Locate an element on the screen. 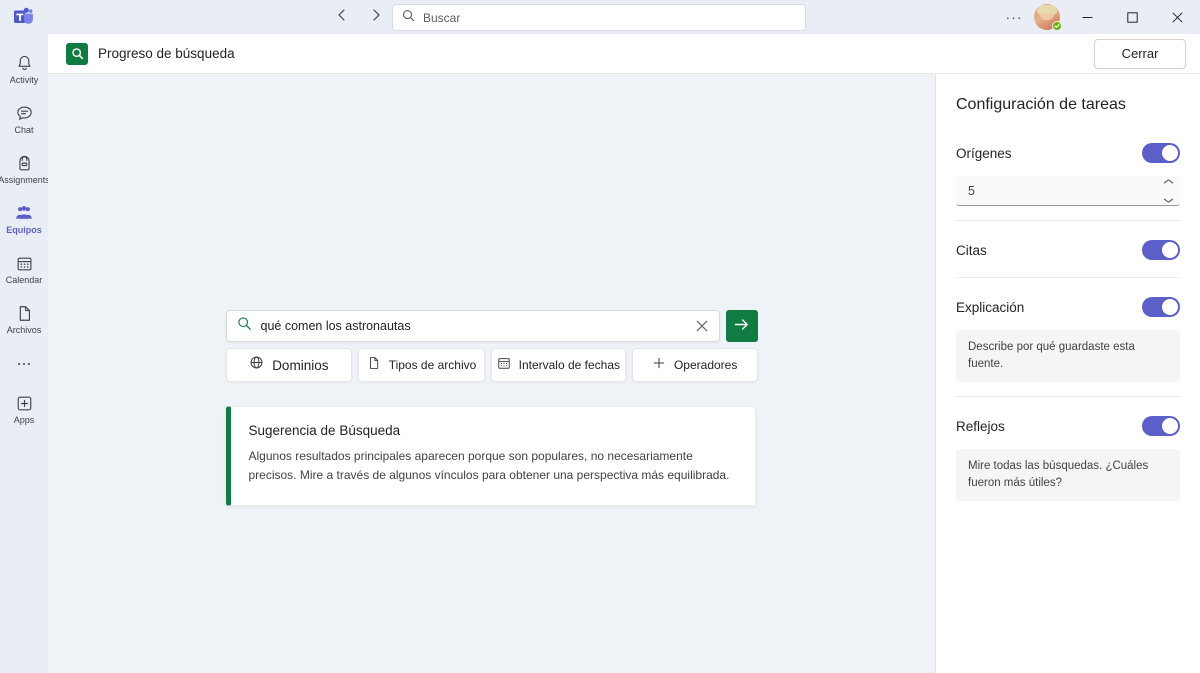  chip-dominios: Dominios is located at coordinates (289, 365).